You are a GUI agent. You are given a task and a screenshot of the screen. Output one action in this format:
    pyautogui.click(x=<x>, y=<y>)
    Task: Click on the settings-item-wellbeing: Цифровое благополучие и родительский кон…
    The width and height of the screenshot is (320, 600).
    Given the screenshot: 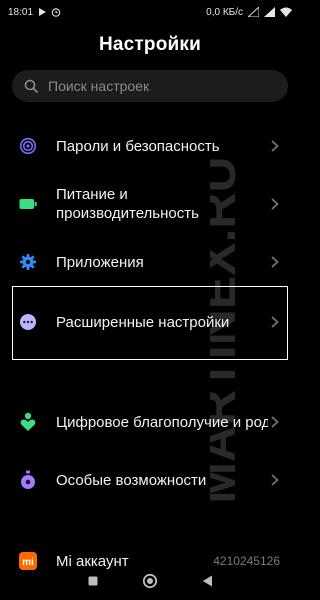 What is the action you would take?
    pyautogui.click(x=150, y=422)
    